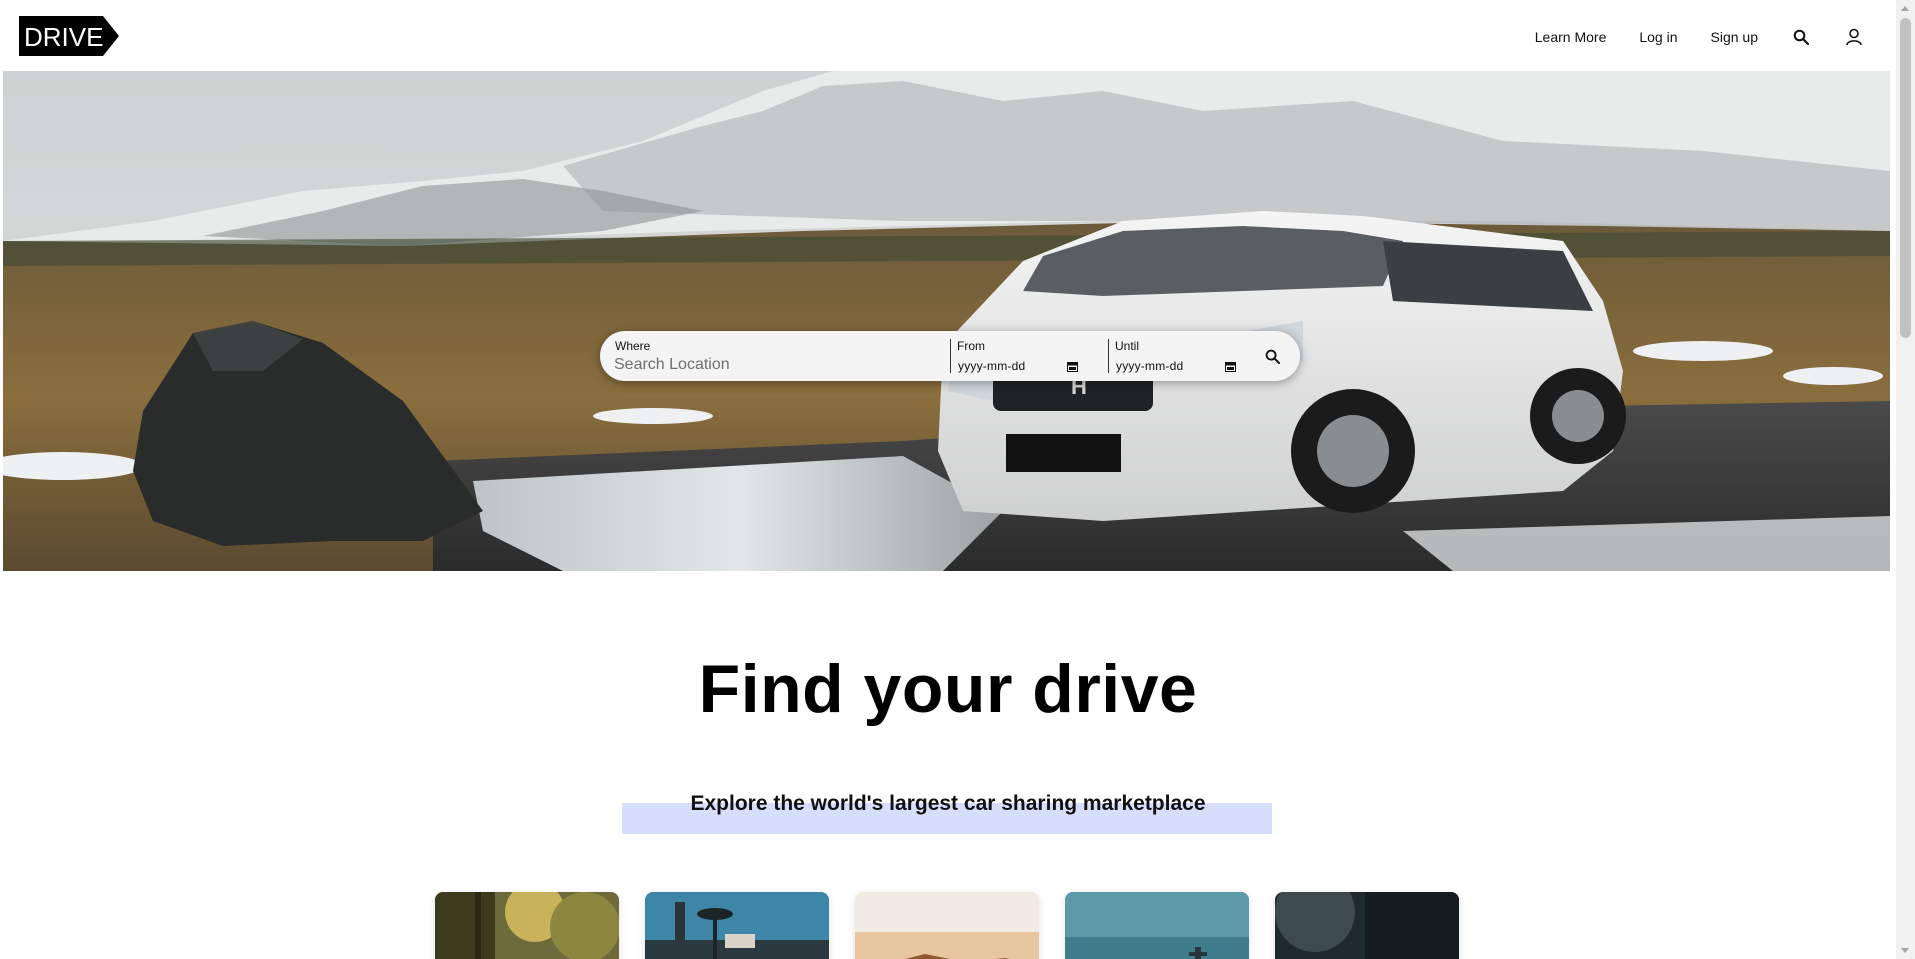  I want to click on from-label: From, so click(971, 346).